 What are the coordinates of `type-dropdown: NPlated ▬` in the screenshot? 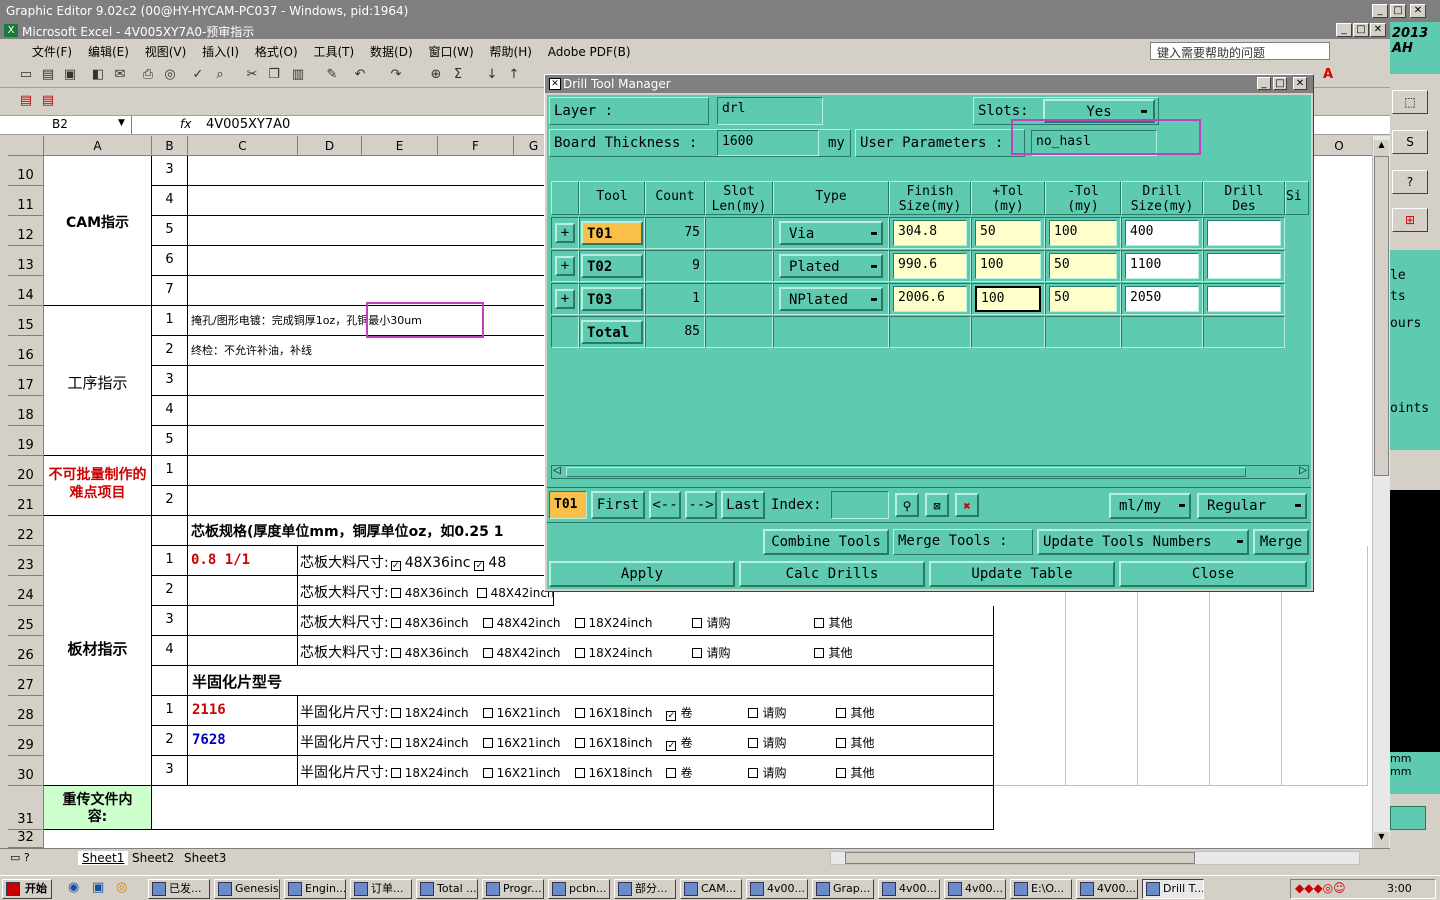 It's located at (831, 299).